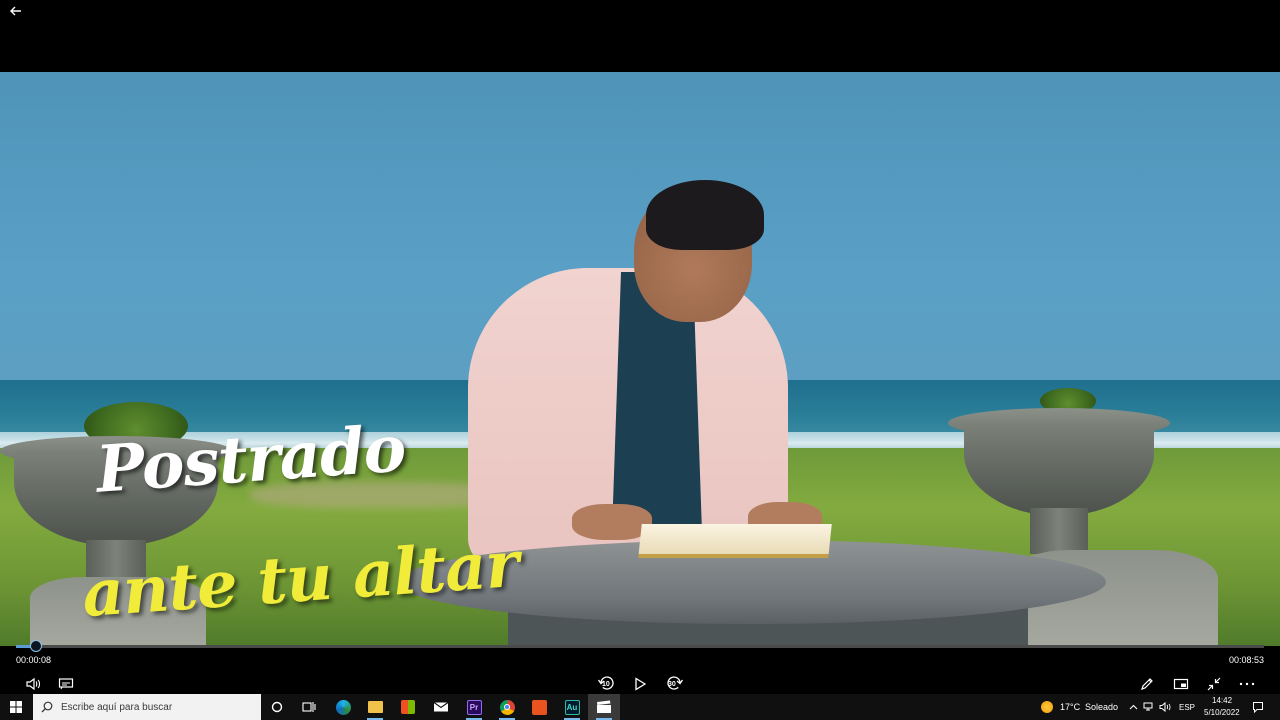 The height and width of the screenshot is (720, 1280). I want to click on weather-condition: Soleado, so click(1101, 707).